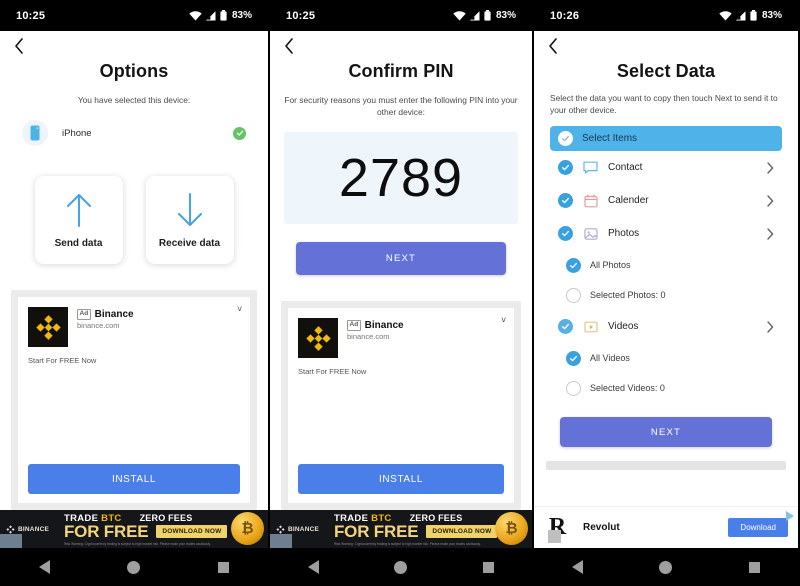  Describe the element at coordinates (625, 168) in the screenshot. I see `list-item-label: Contact` at that location.